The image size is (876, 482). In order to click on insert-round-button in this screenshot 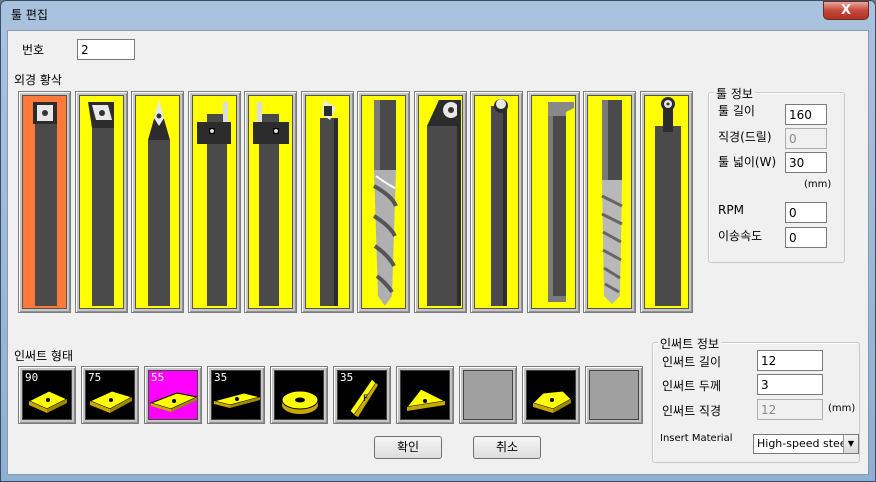, I will do `click(299, 395)`.